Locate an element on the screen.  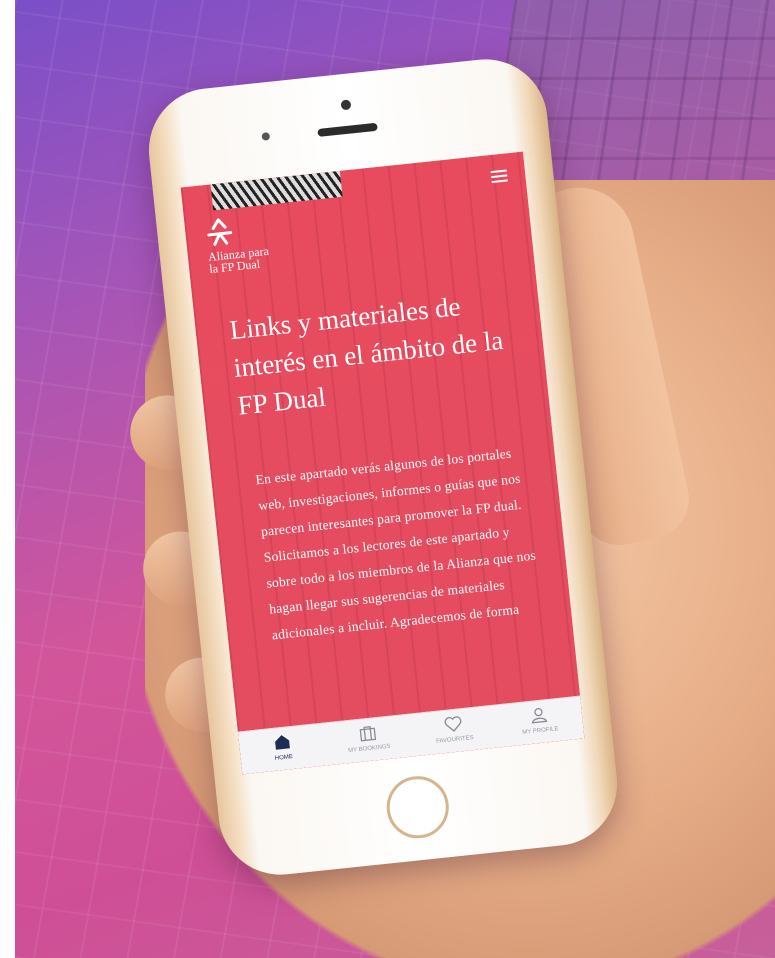
tab-my-profile: MY PROFILE is located at coordinates (540, 722).